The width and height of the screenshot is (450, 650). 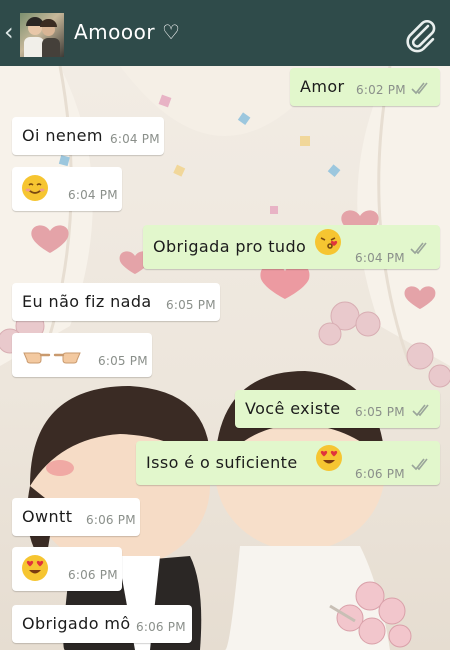 I want to click on avatar, so click(x=42, y=35).